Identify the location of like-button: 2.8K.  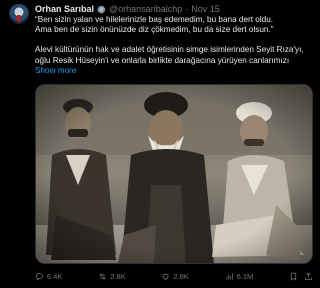
(175, 276).